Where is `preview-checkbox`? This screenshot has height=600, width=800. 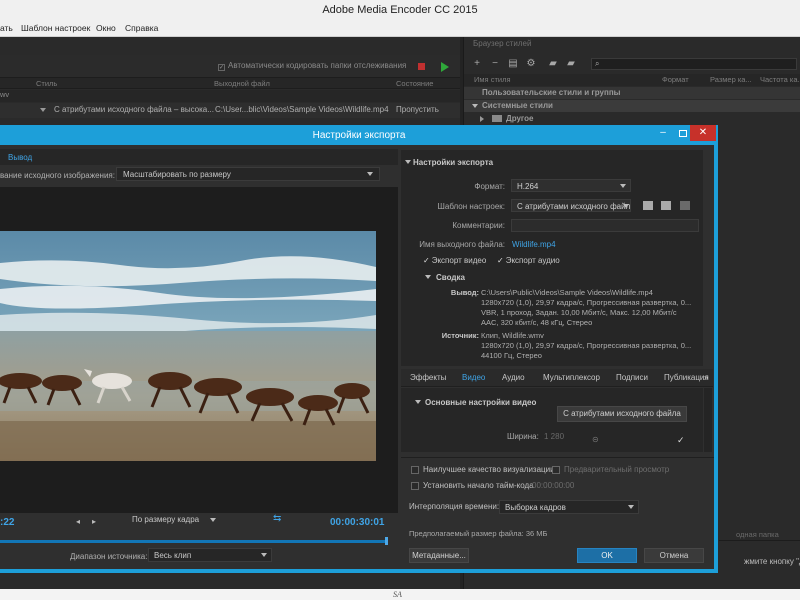
preview-checkbox is located at coordinates (556, 470).